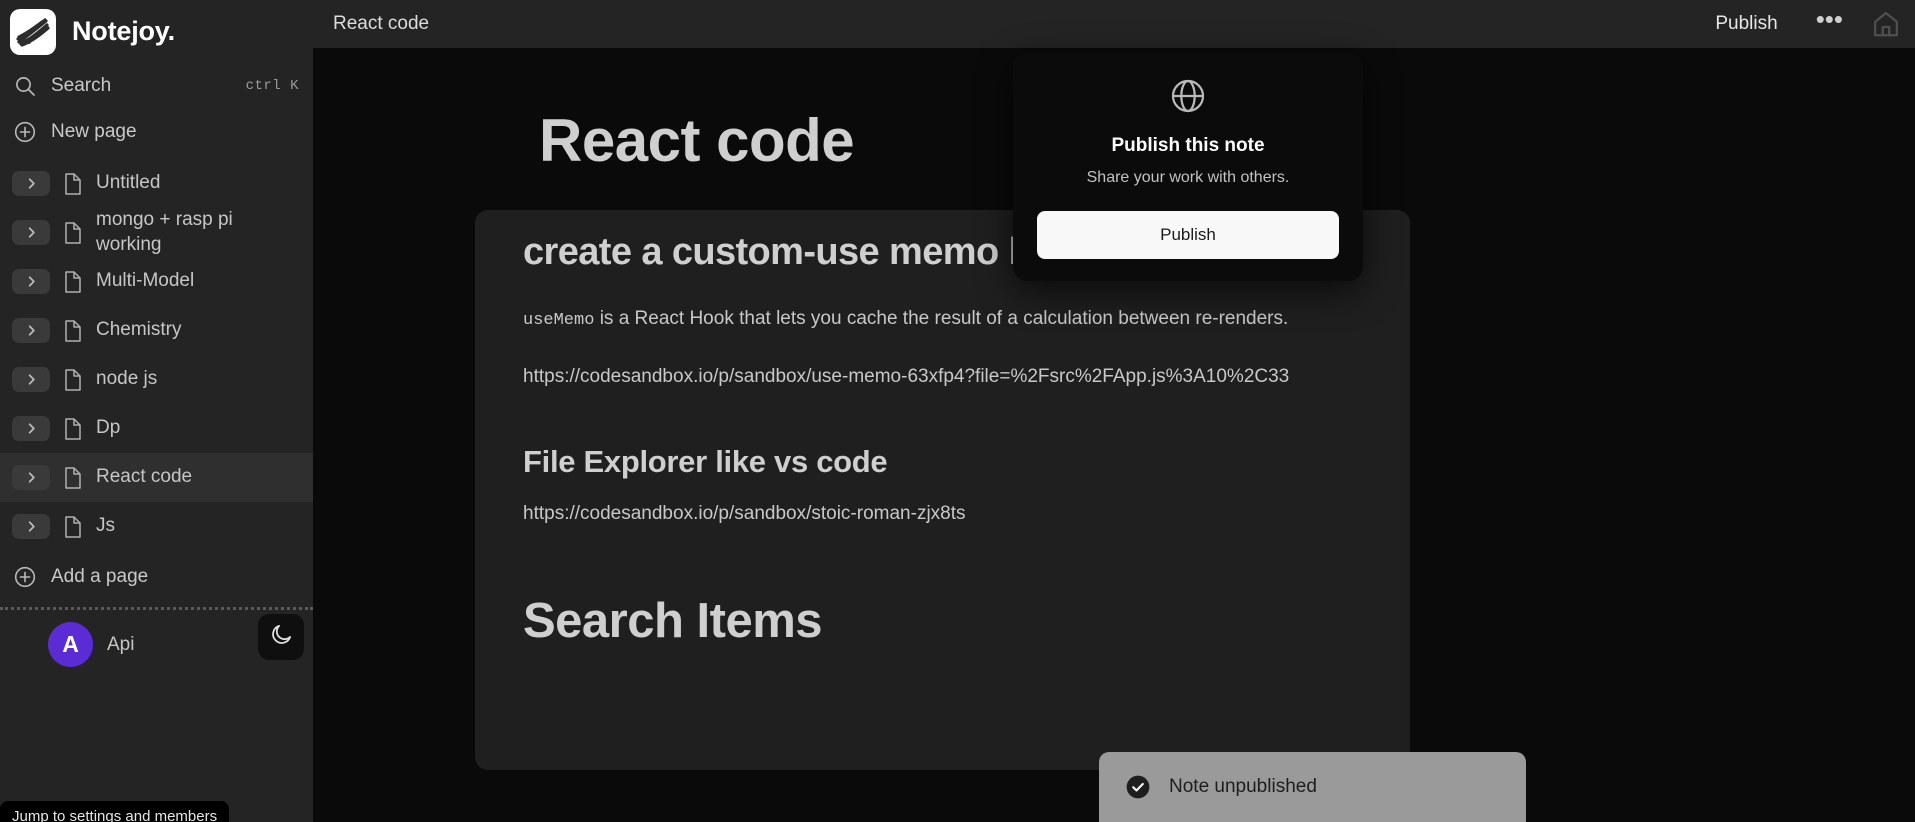 Image resolution: width=1915 pixels, height=822 pixels. I want to click on add-page-row: Add a page, so click(156, 577).